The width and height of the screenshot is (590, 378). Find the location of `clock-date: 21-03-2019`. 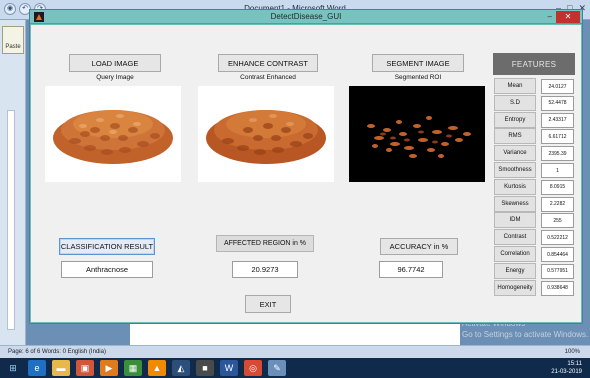

clock-date: 21-03-2019 is located at coordinates (566, 372).